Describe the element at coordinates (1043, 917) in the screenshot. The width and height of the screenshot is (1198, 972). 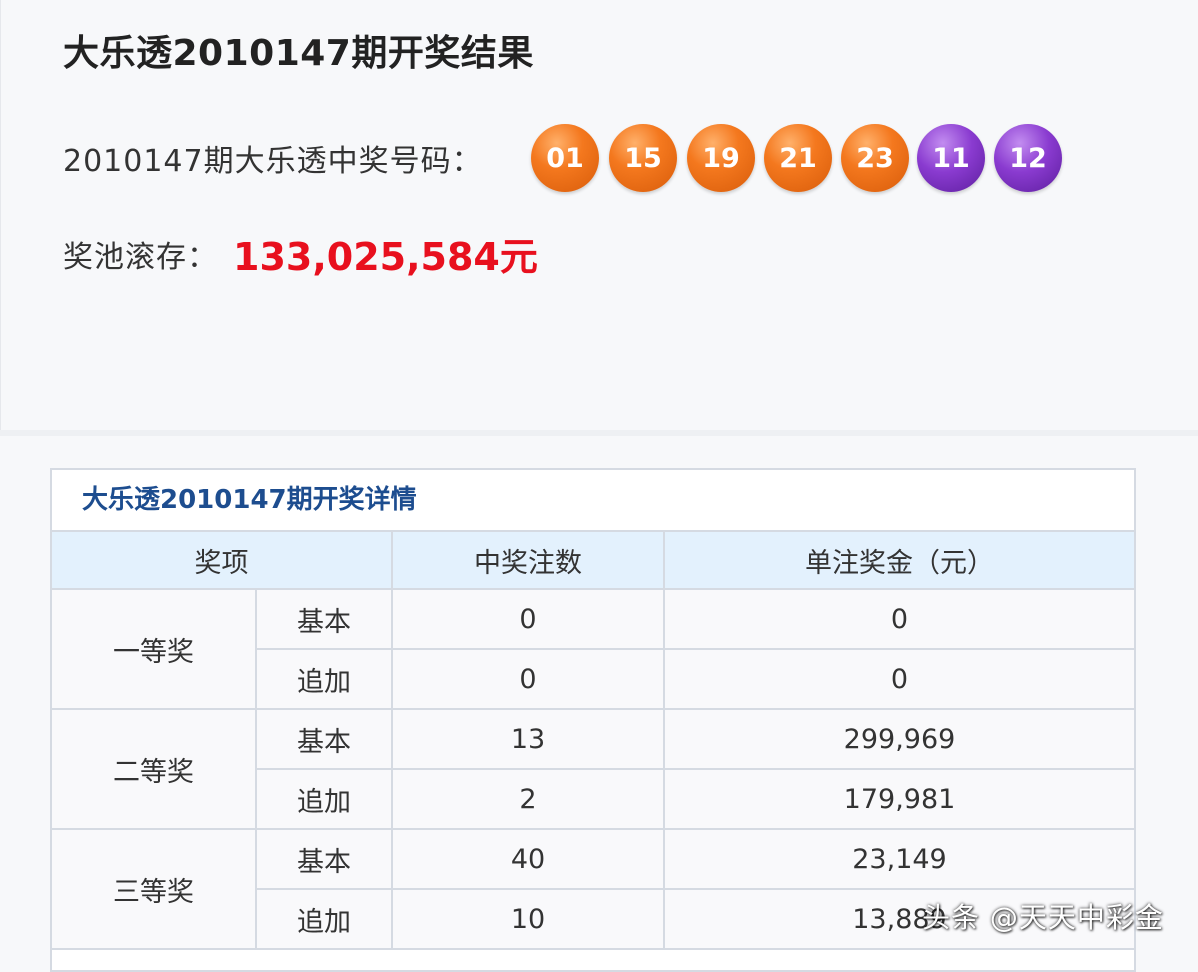
I see `watermark: 头条 @天天中彩金` at that location.